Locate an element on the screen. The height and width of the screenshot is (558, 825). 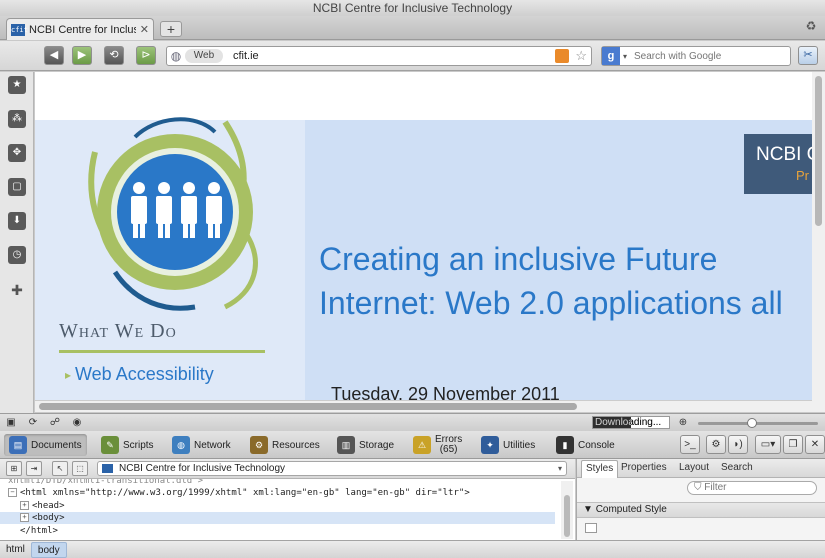
dom-icon: ⊞ is located at coordinates (14, 468).